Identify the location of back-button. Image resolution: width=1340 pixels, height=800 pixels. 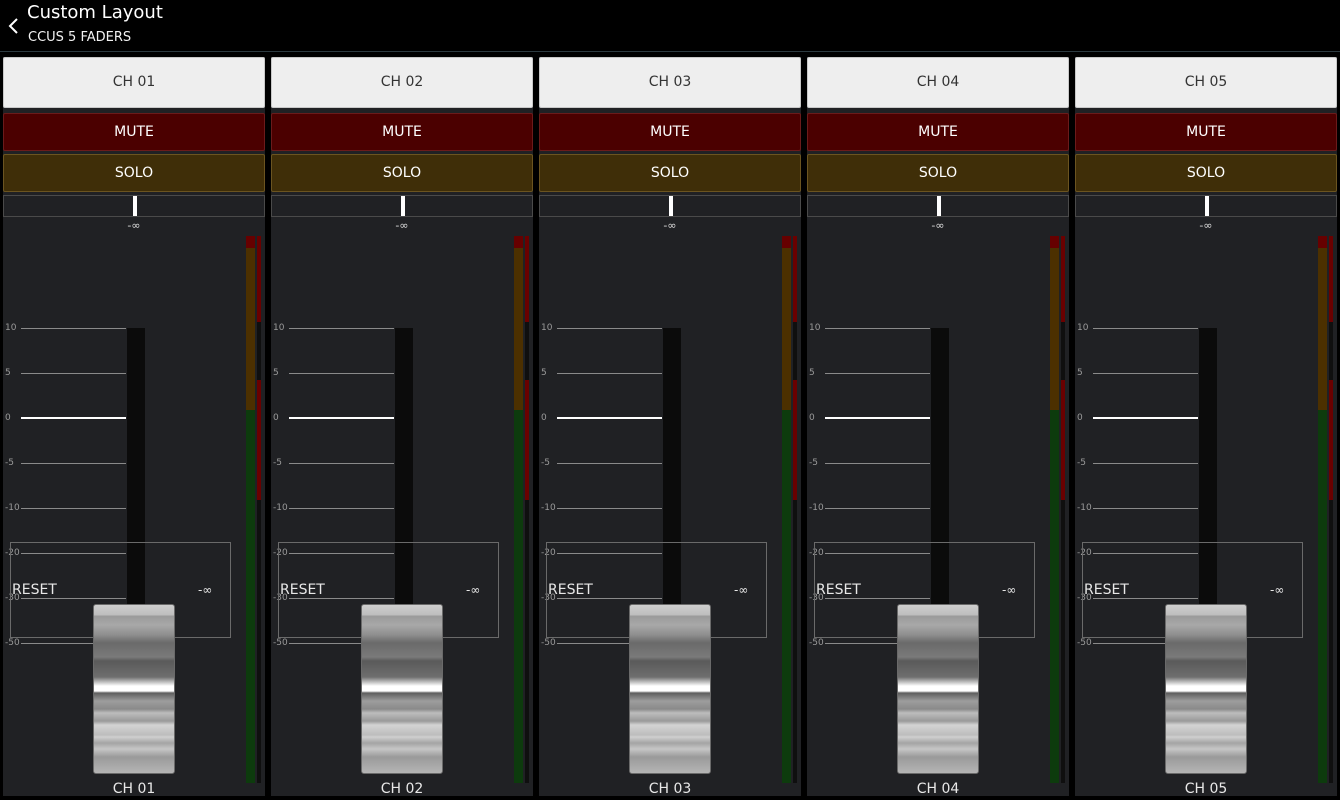
(13, 26).